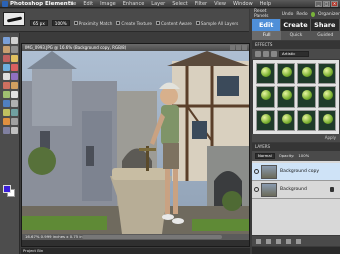  What do you see at coordinates (60, 23) in the screenshot?
I see `opacity-field: 100%` at bounding box center [60, 23].